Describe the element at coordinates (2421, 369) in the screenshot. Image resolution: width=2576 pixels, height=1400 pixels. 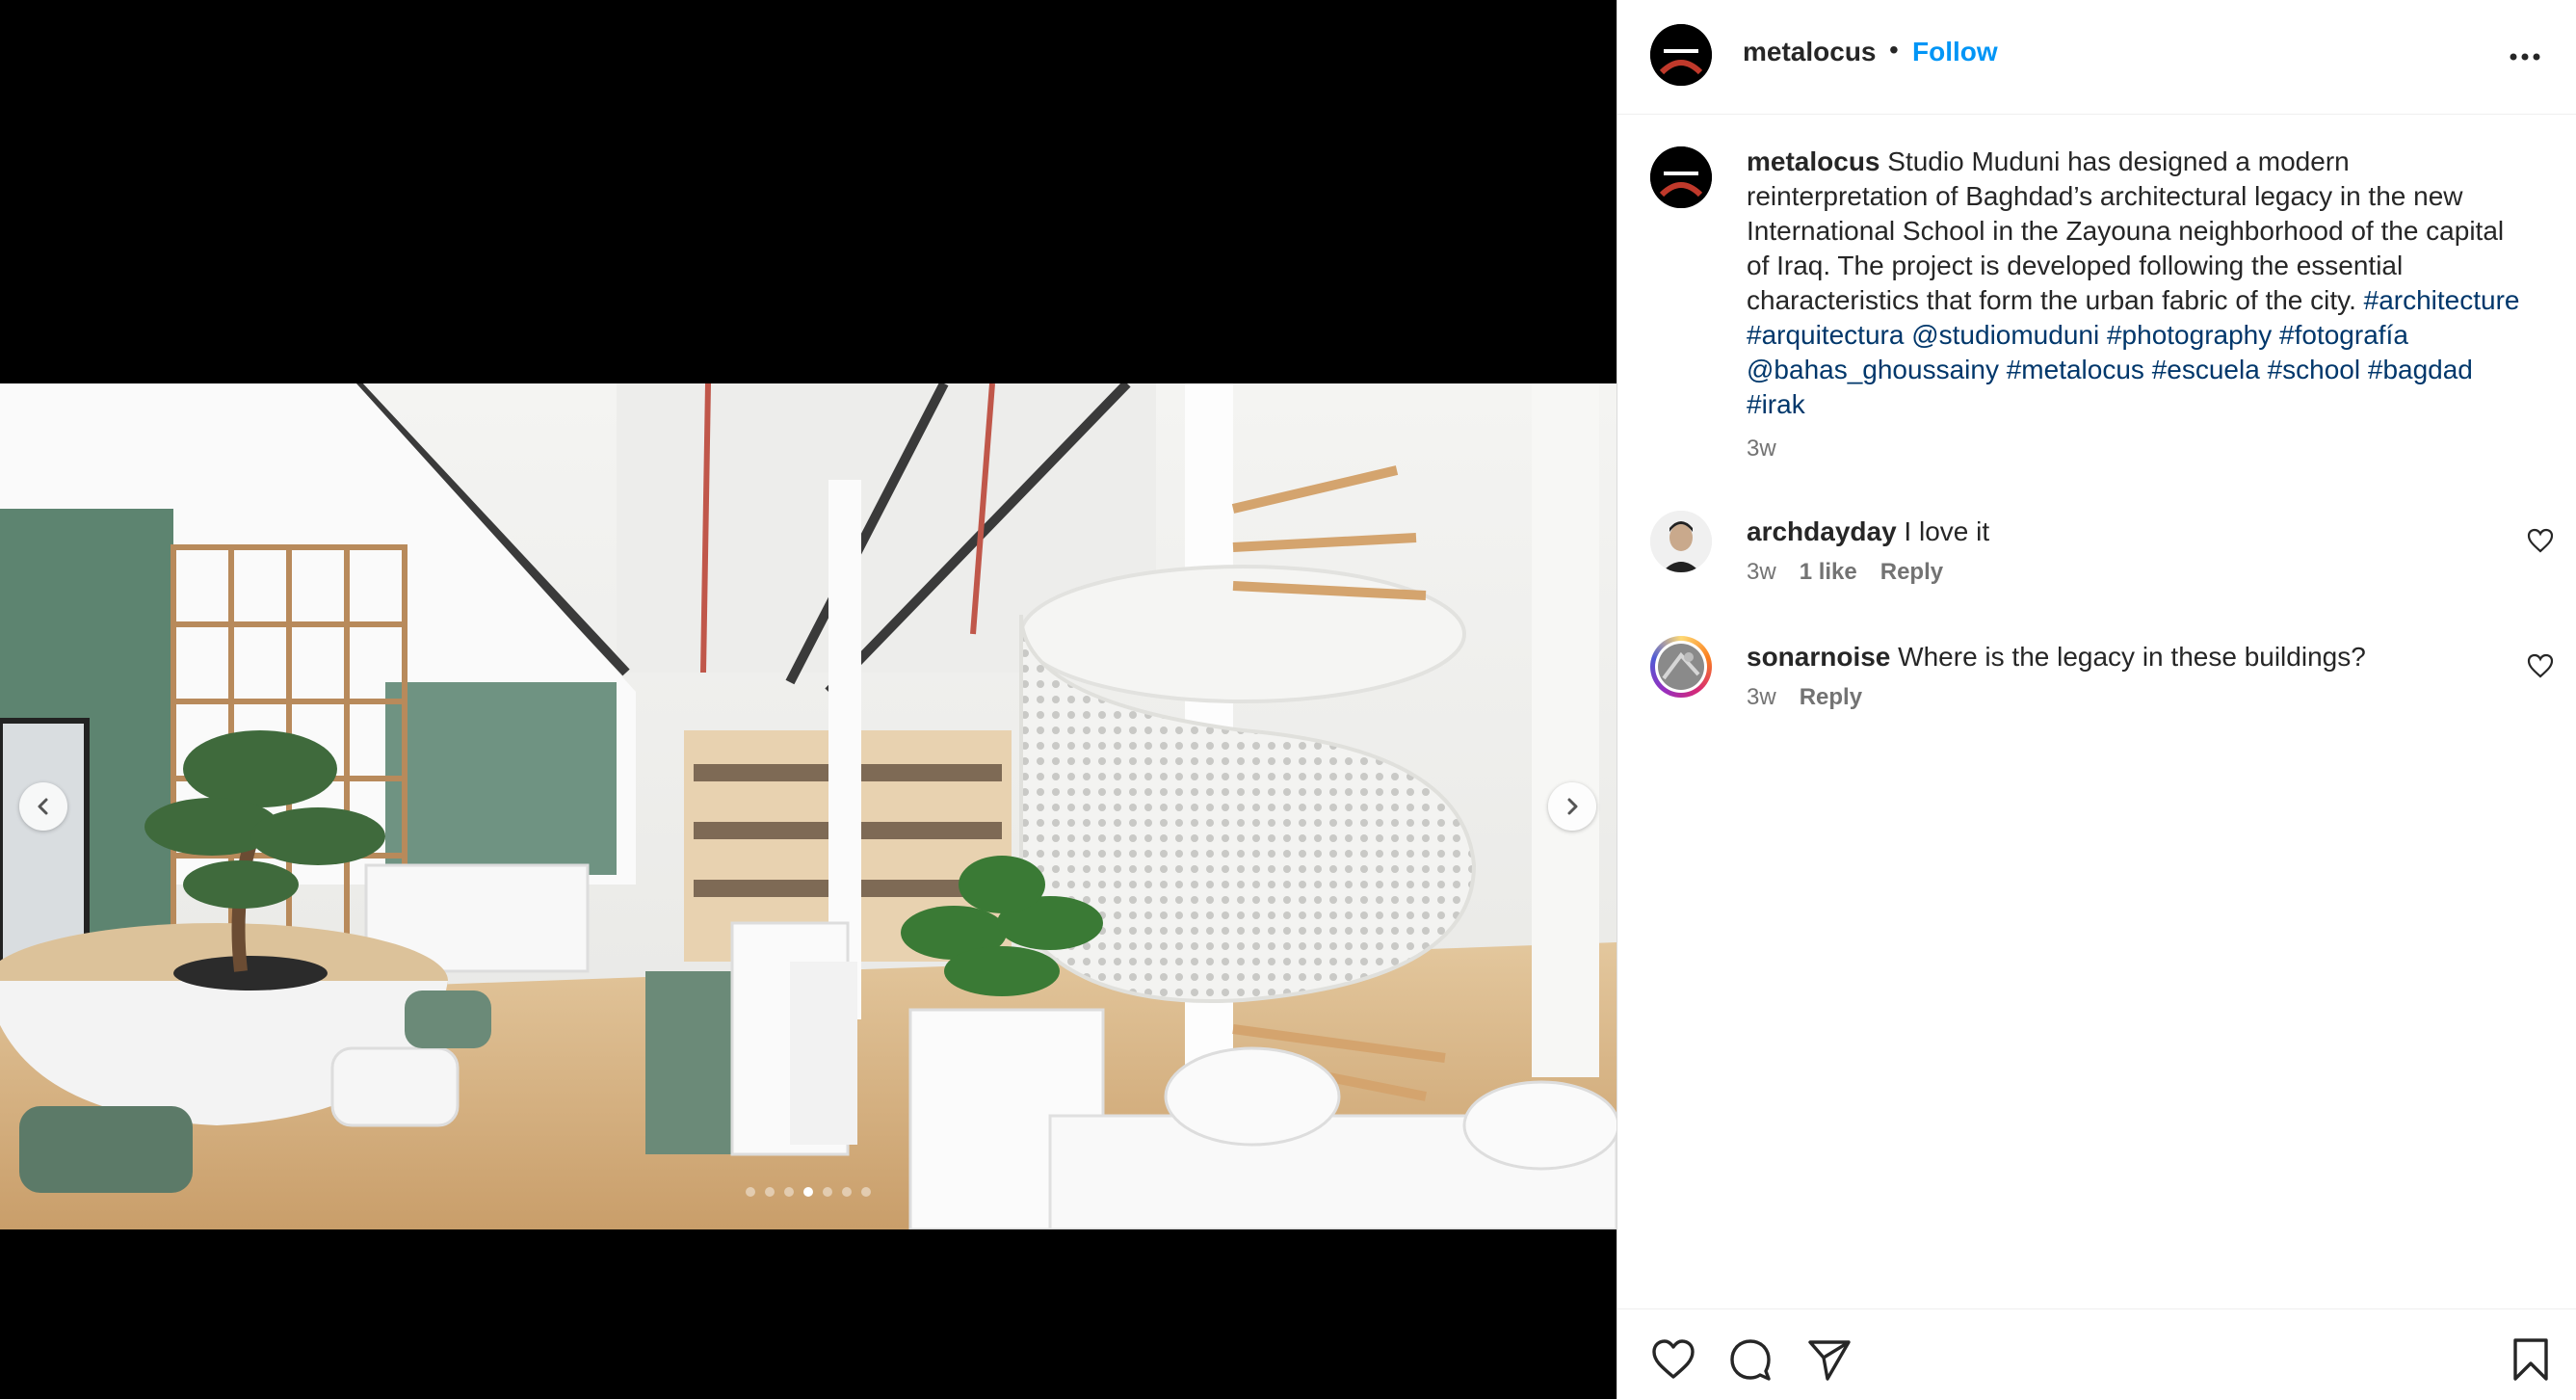
I see `hashtag-link: #bagdad` at that location.